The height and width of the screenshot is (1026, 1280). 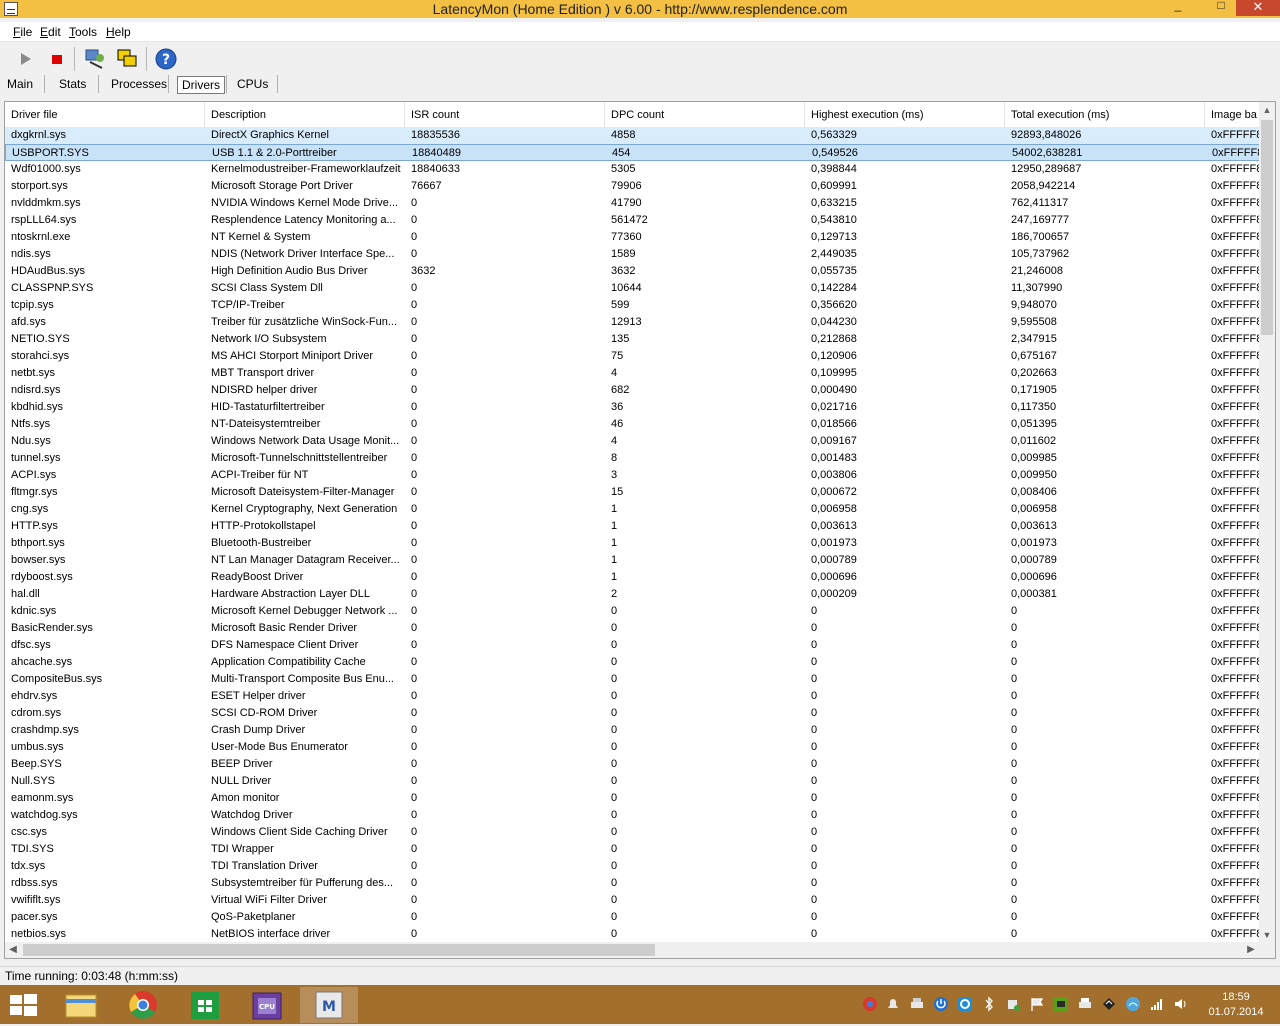 I want to click on table-row: pacer.sys QoS-Paketplaner 0 0 0 0 0xFFFFF8, so click(x=633, y=917).